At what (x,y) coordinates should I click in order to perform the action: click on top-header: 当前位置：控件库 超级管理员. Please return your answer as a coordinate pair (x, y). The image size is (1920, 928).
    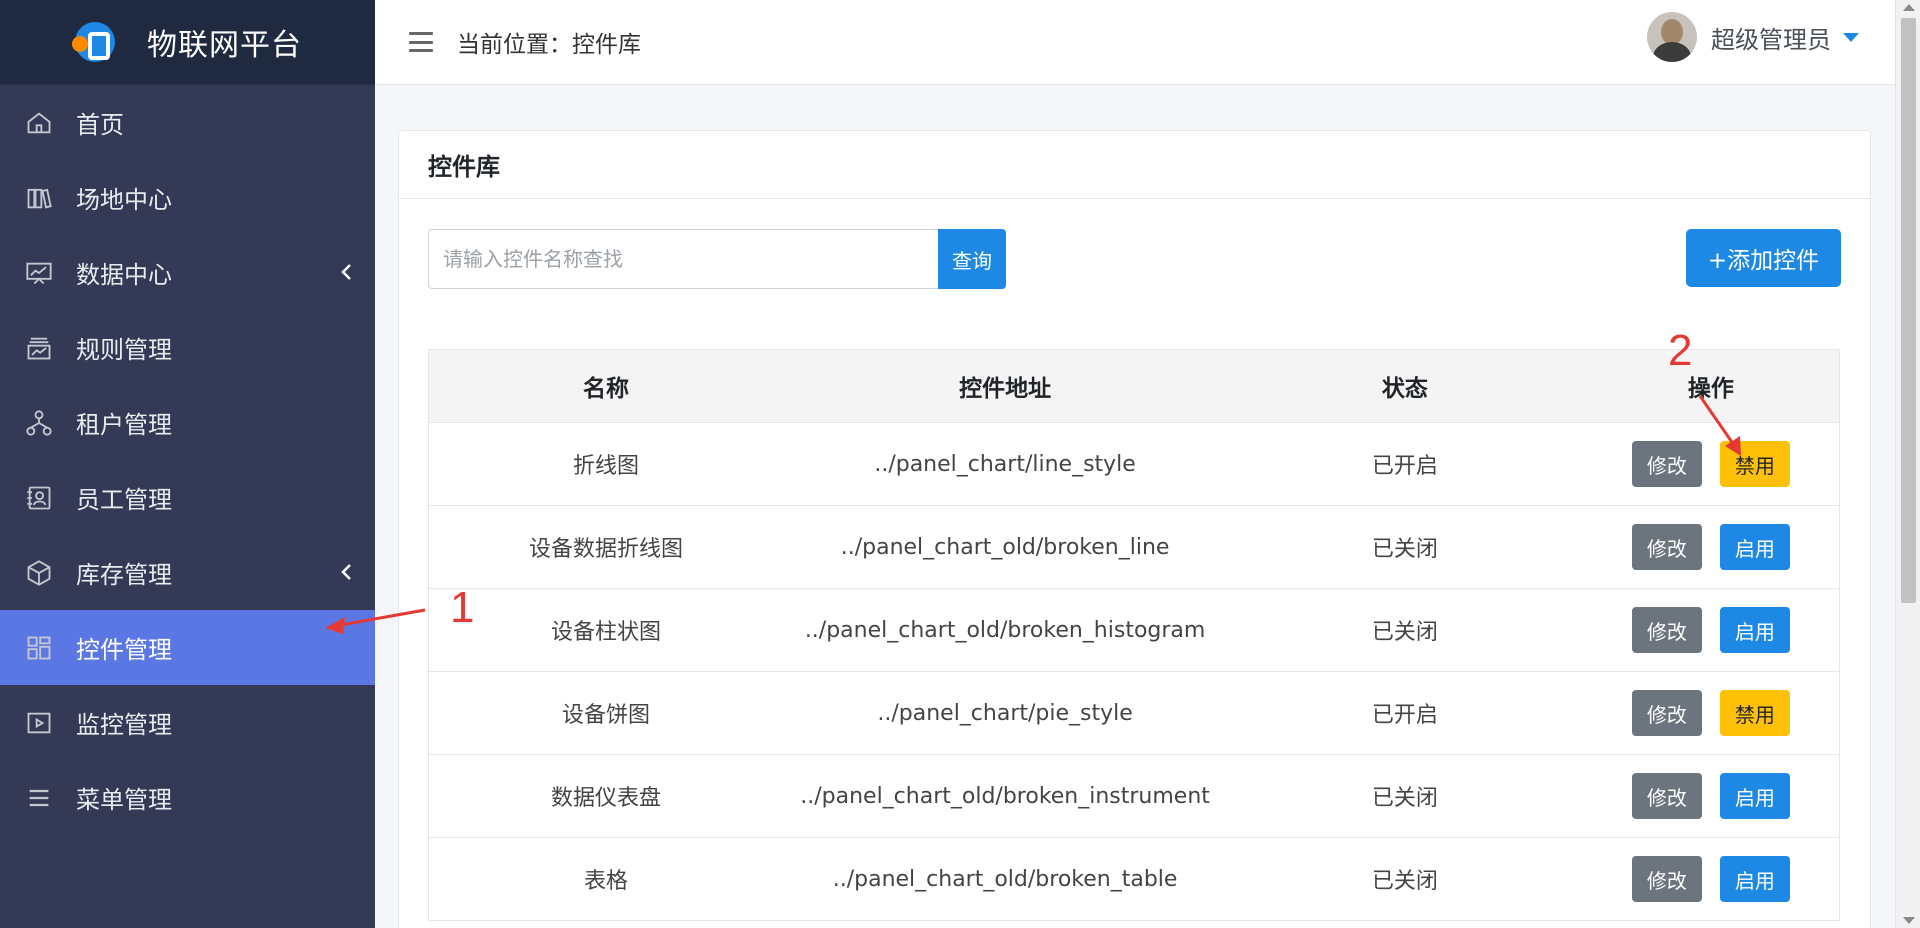
    Looking at the image, I should click on (1135, 42).